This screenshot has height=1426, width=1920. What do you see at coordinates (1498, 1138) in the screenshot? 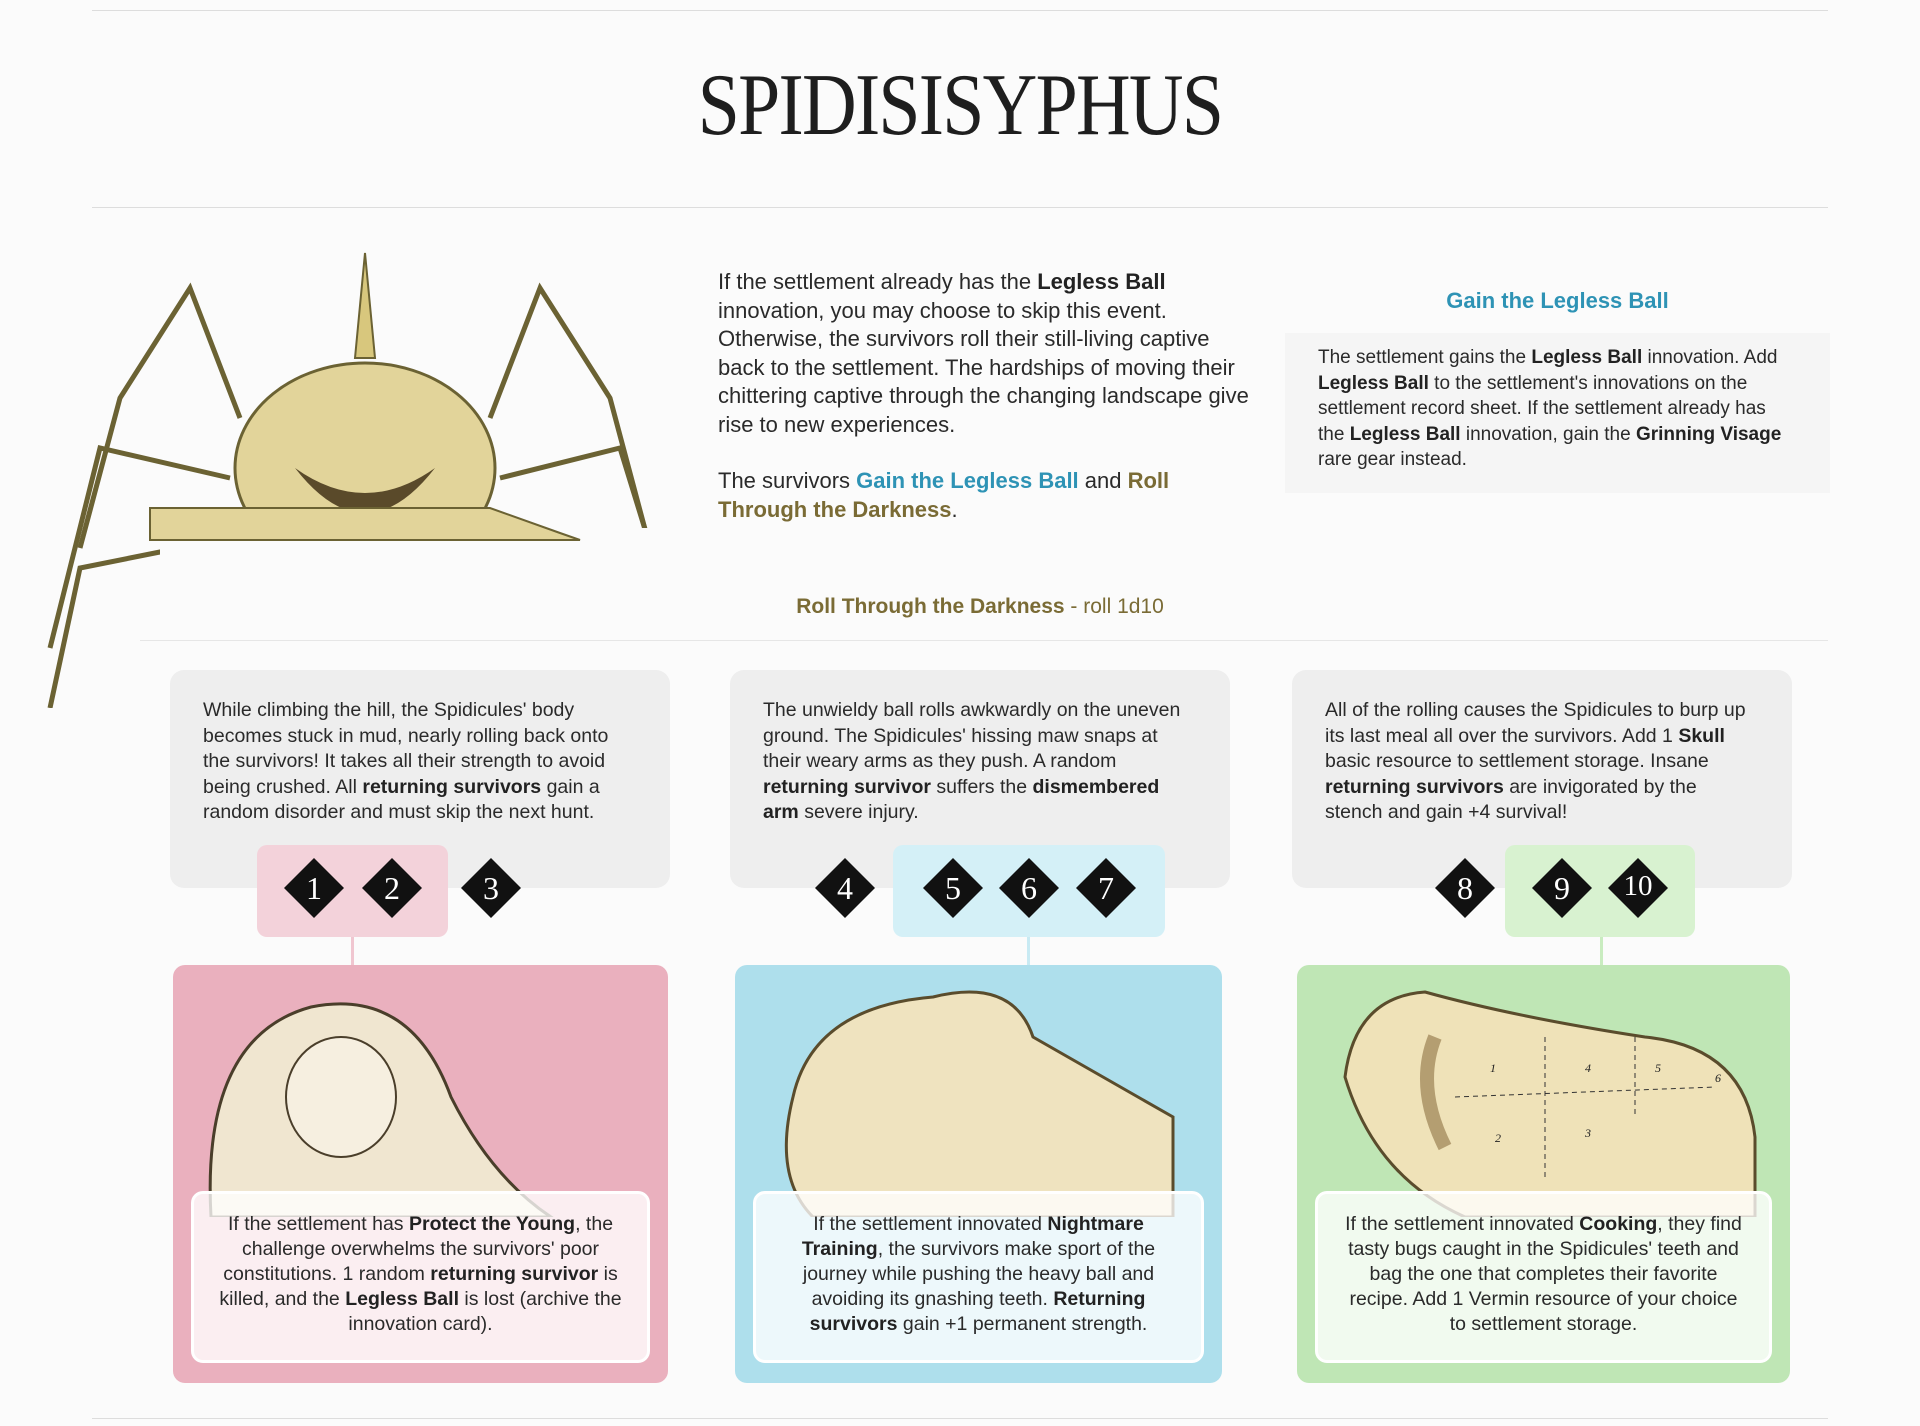
I see `svg-text: 2` at bounding box center [1498, 1138].